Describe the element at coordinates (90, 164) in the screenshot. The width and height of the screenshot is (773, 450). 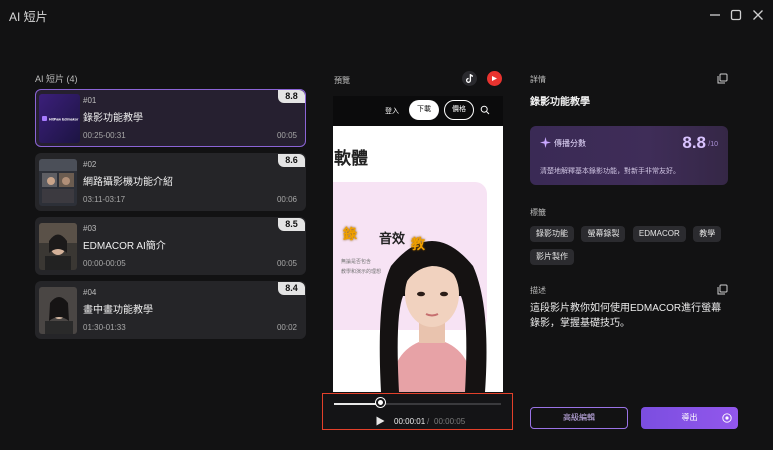
I see `clip-number: #02` at that location.